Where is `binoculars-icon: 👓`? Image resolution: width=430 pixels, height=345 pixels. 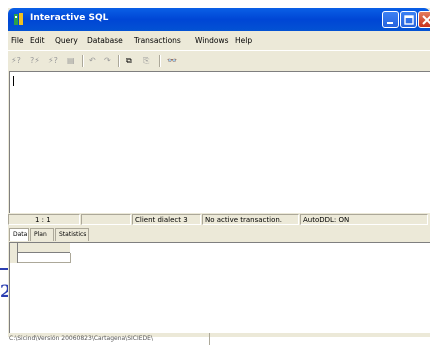 binoculars-icon: 👓 is located at coordinates (172, 60).